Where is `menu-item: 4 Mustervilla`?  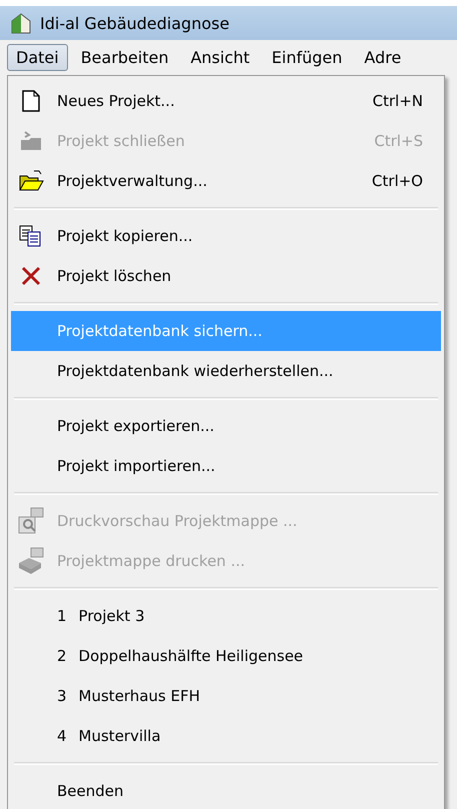
menu-item: 4 Mustervilla is located at coordinates (226, 736).